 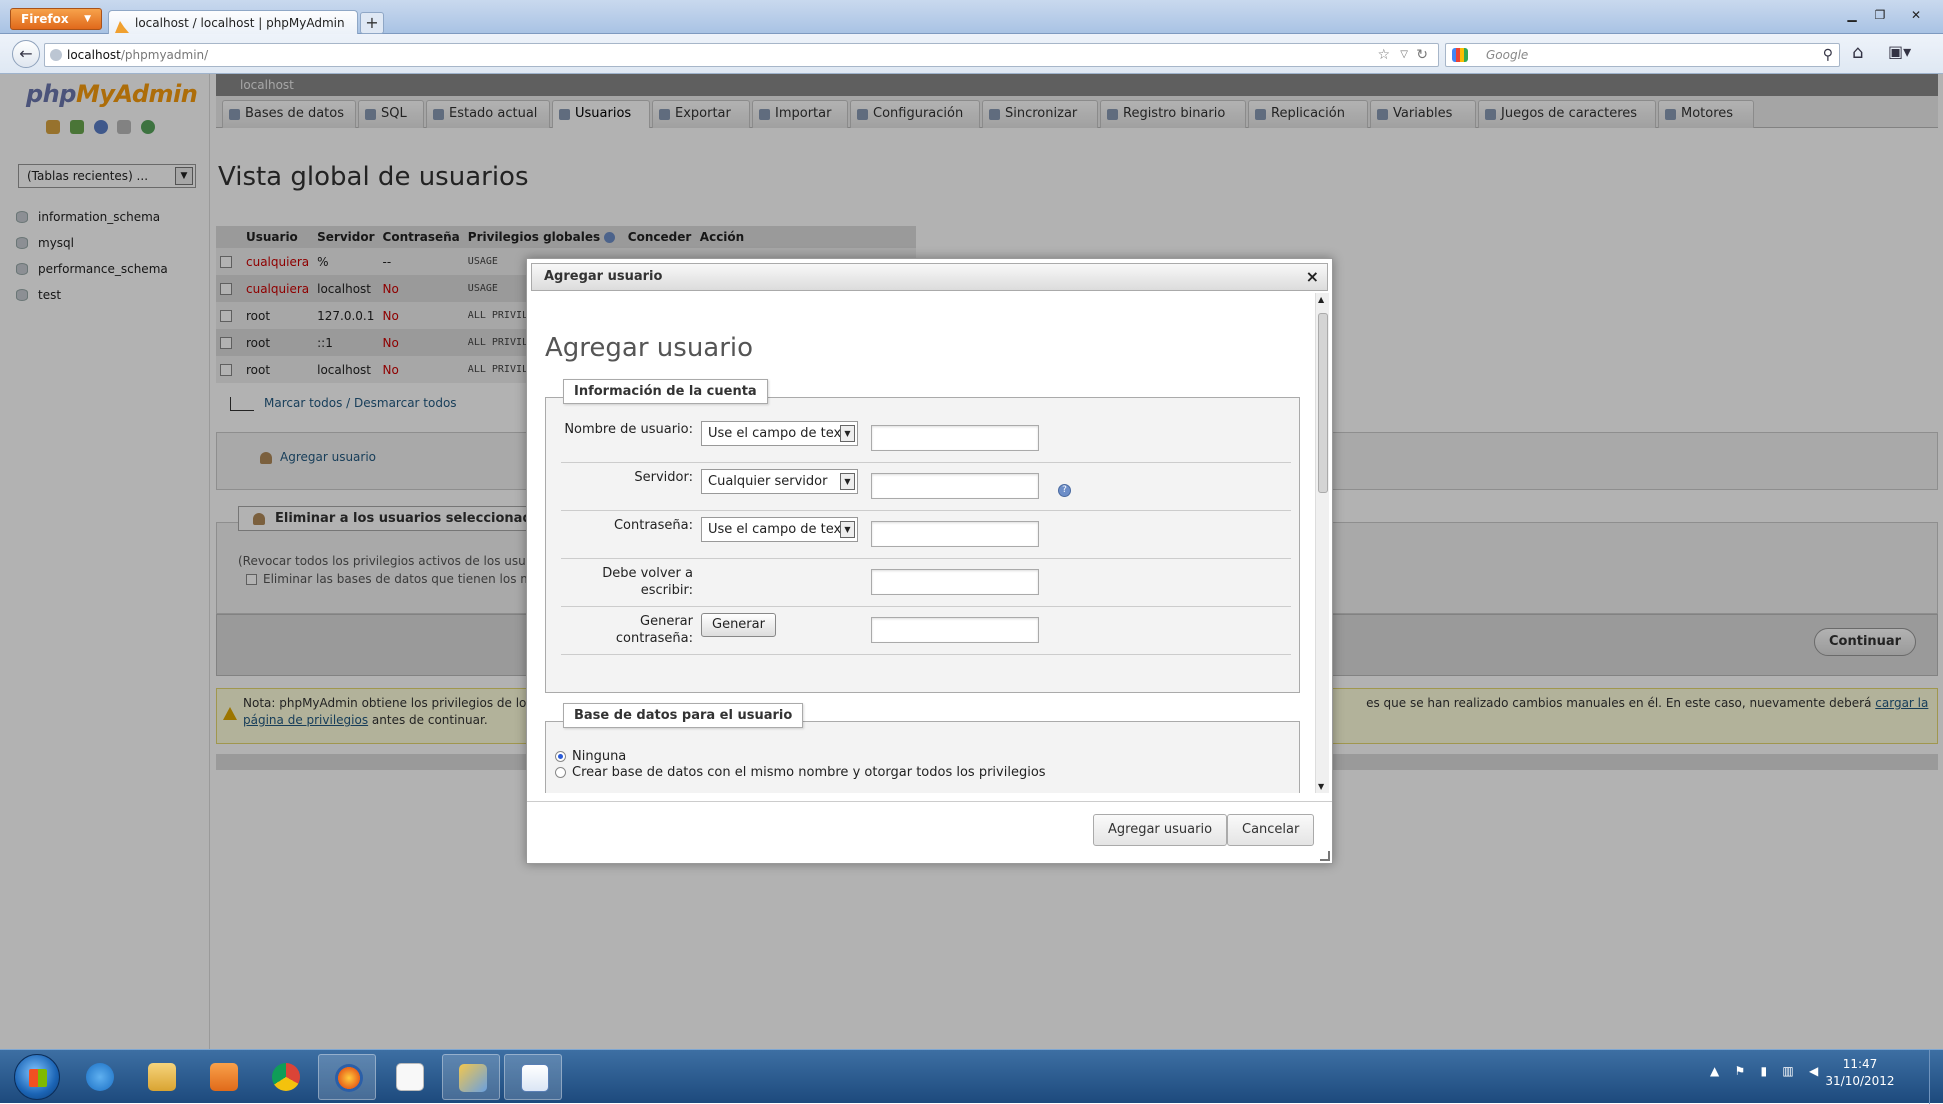 I want to click on db-option-none: Ninguna, so click(x=590, y=756).